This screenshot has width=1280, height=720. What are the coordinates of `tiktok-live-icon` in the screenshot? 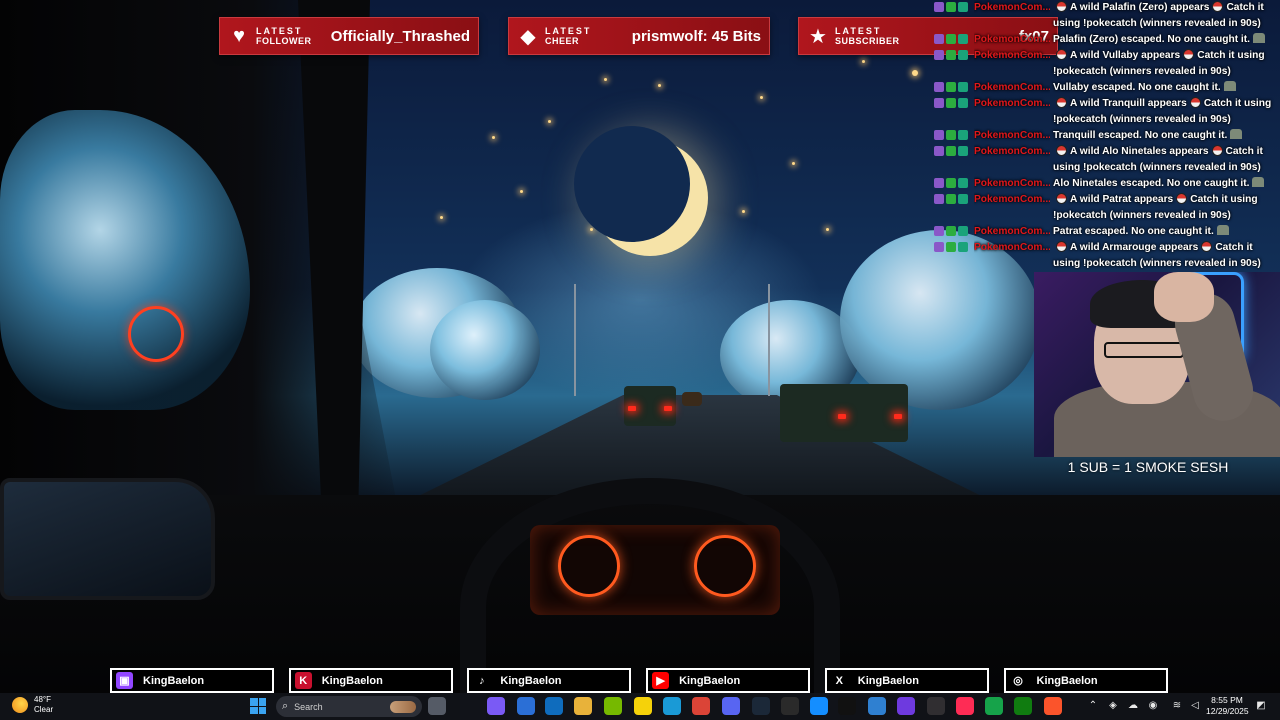 It's located at (965, 706).